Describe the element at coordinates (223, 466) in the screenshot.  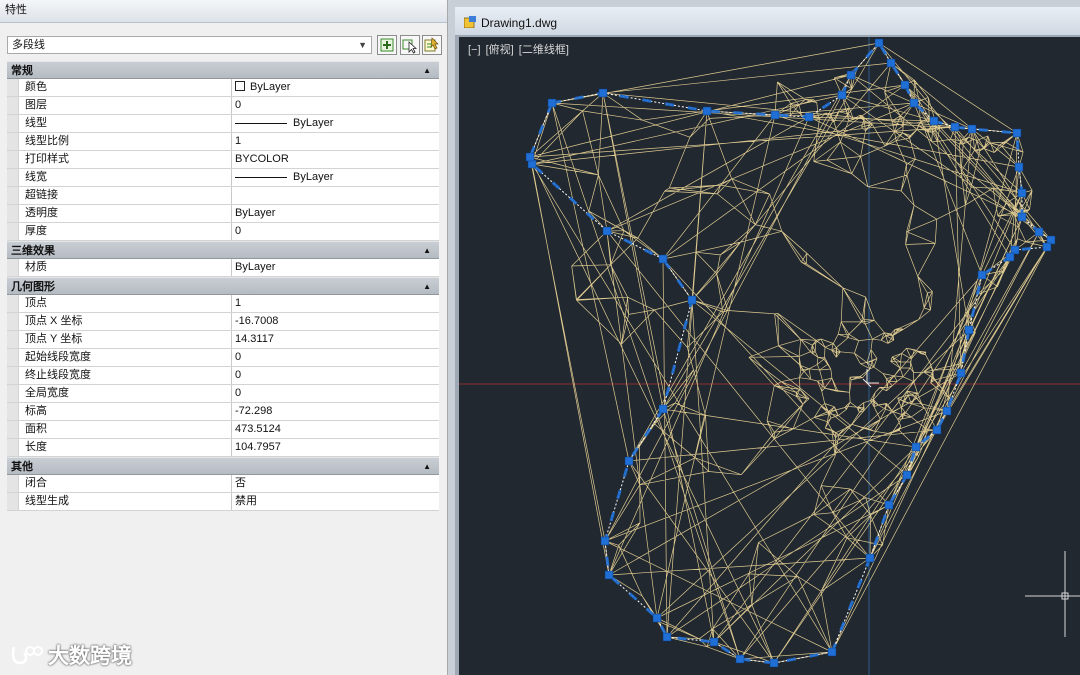
I see `section-header: 其他 ▲` at that location.